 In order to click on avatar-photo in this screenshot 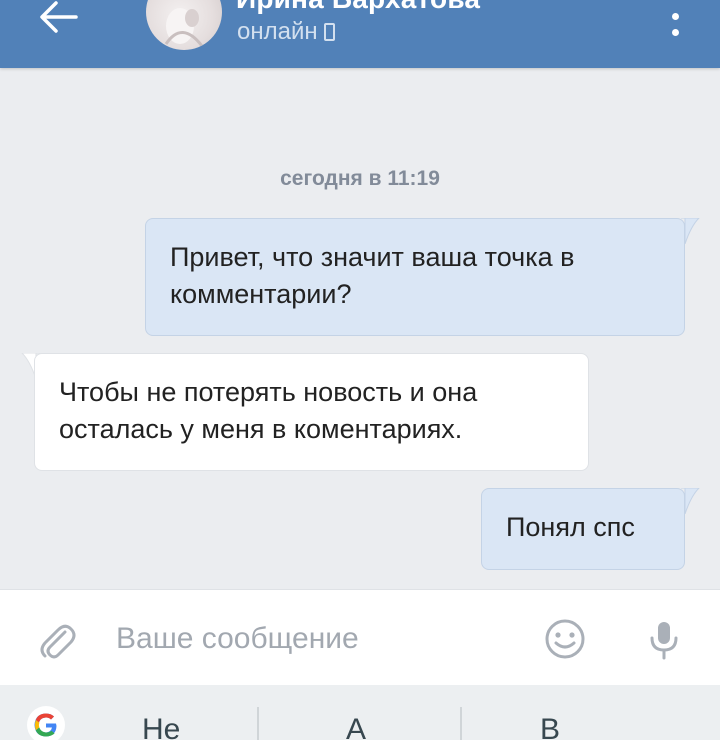, I will do `click(184, 27)`.